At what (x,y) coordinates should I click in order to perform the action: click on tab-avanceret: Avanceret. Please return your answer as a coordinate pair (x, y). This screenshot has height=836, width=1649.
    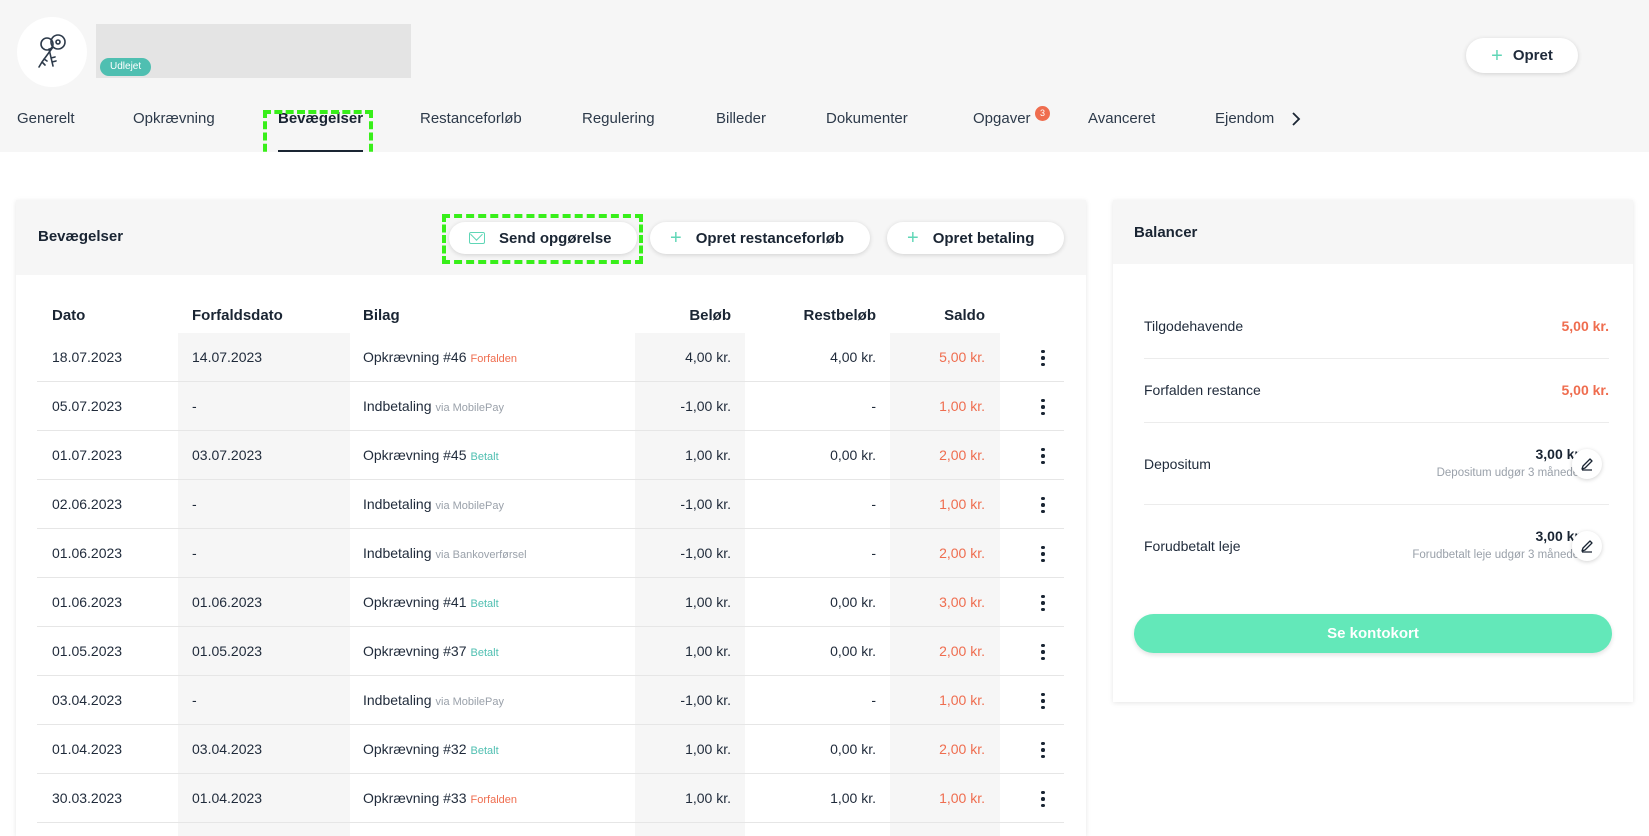
    Looking at the image, I should click on (1121, 130).